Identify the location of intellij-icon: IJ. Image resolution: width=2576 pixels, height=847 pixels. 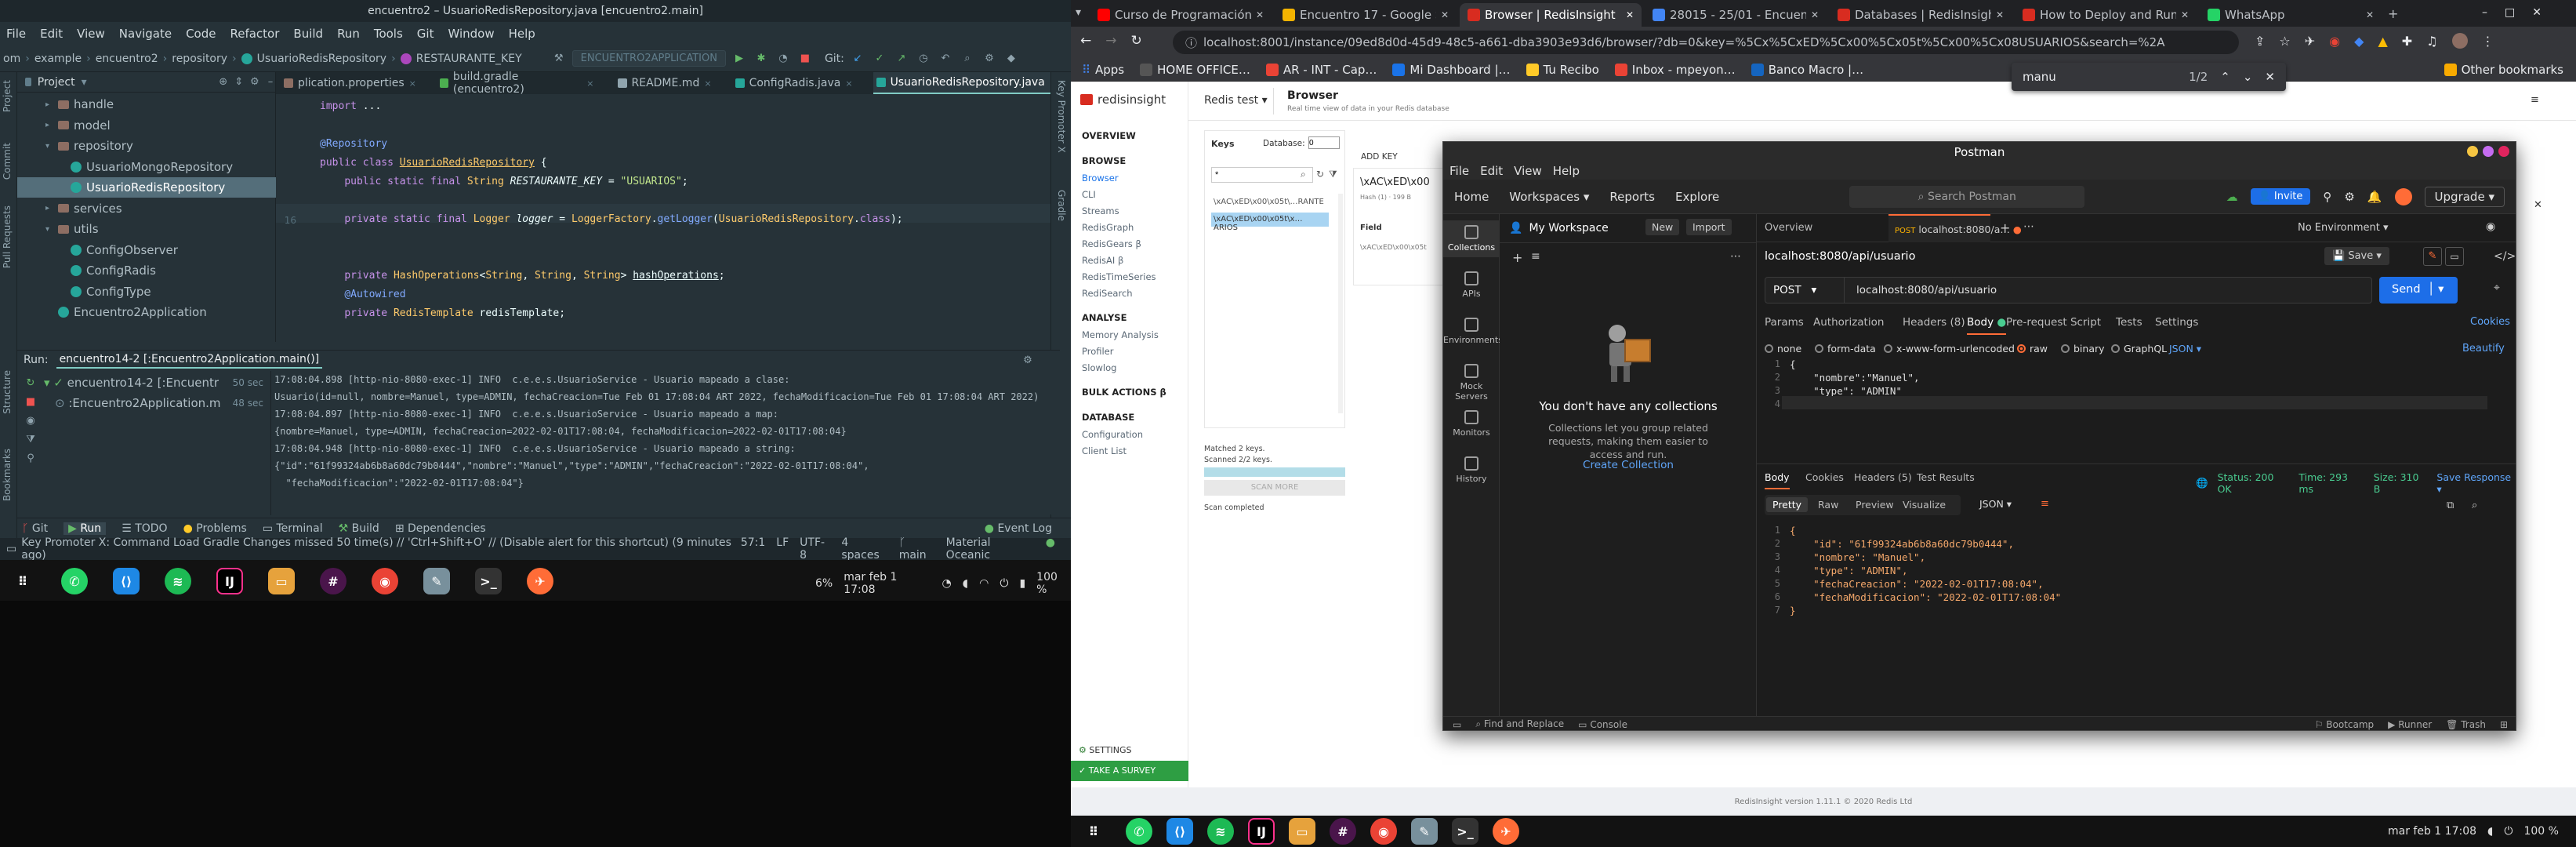
(229, 581).